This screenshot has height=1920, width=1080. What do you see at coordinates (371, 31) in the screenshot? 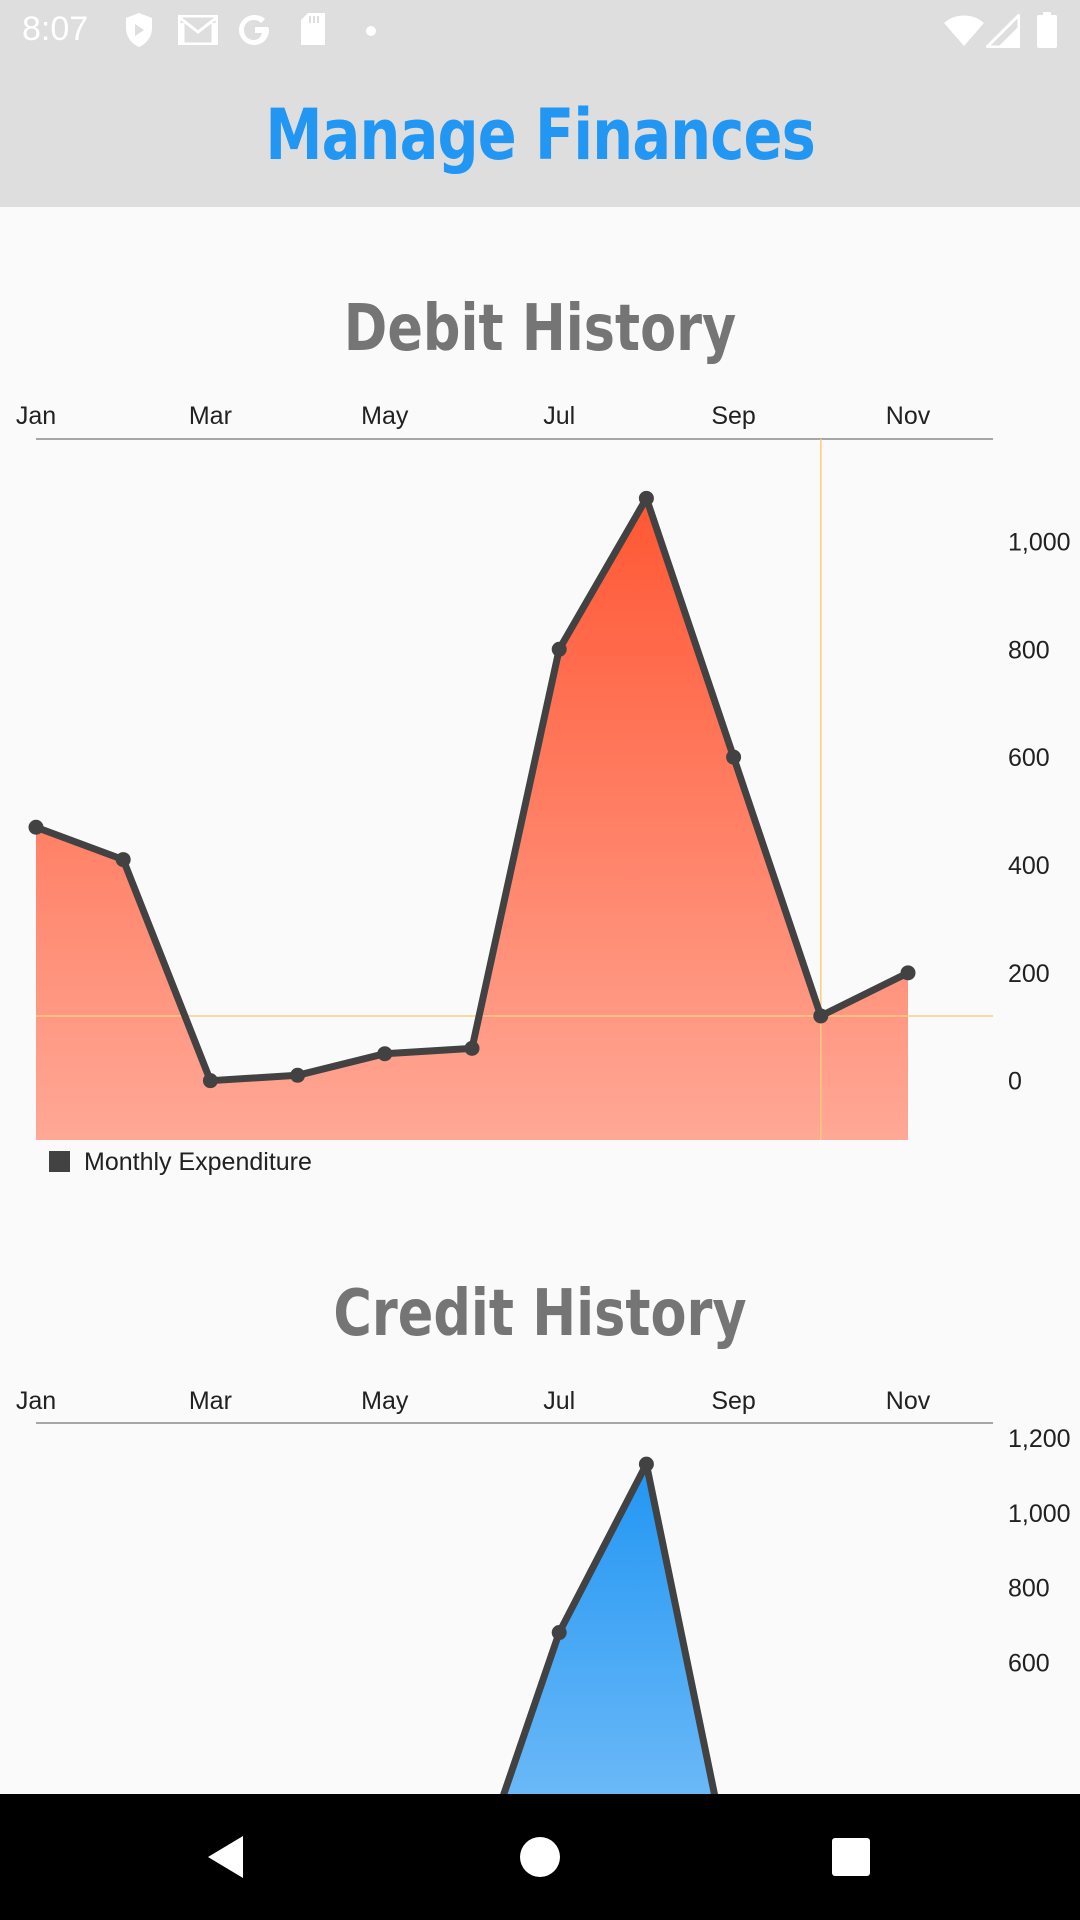
I see `dot-icon` at bounding box center [371, 31].